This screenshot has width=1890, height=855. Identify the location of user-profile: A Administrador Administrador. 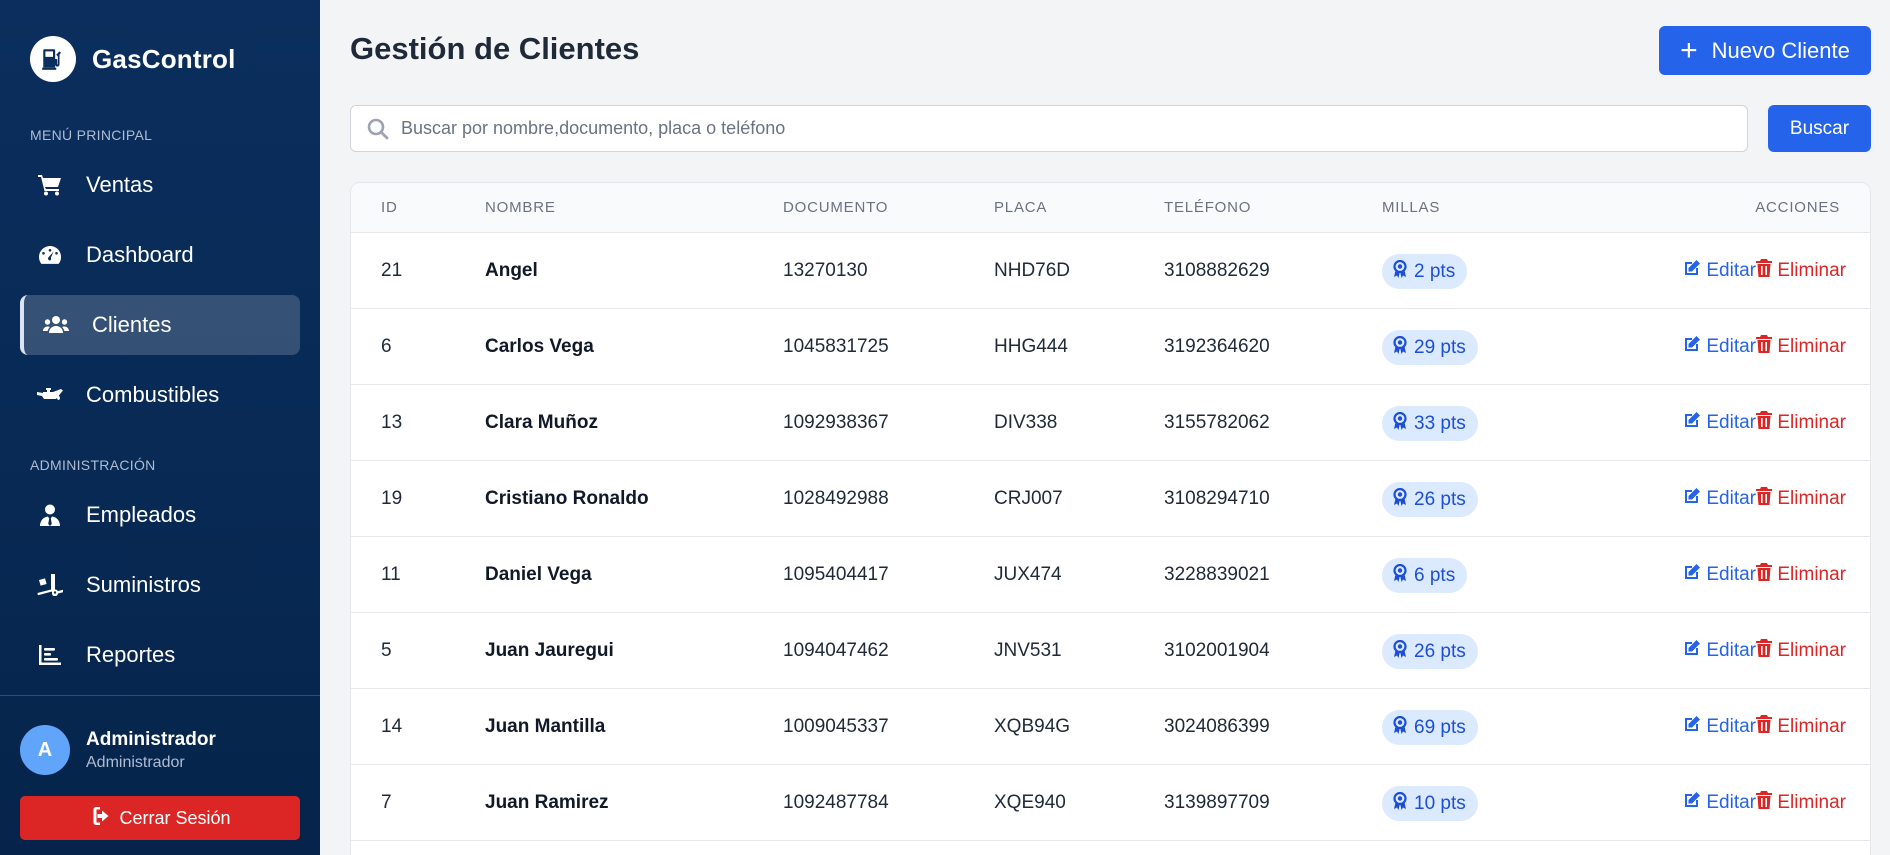
(118, 750).